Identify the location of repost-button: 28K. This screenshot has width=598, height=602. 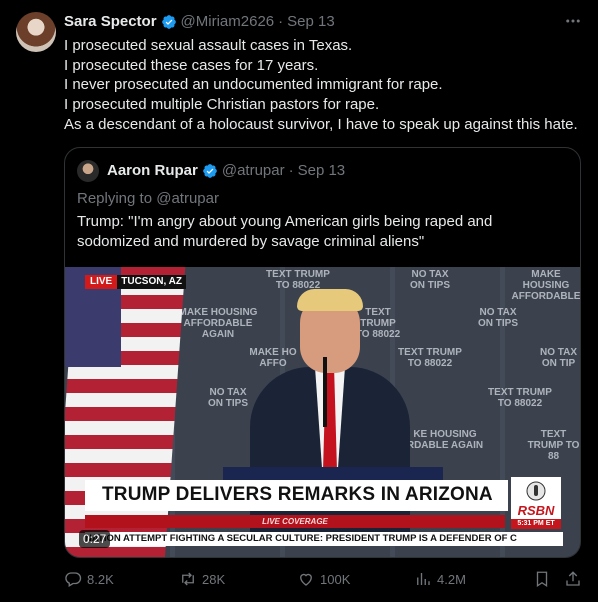
(202, 579).